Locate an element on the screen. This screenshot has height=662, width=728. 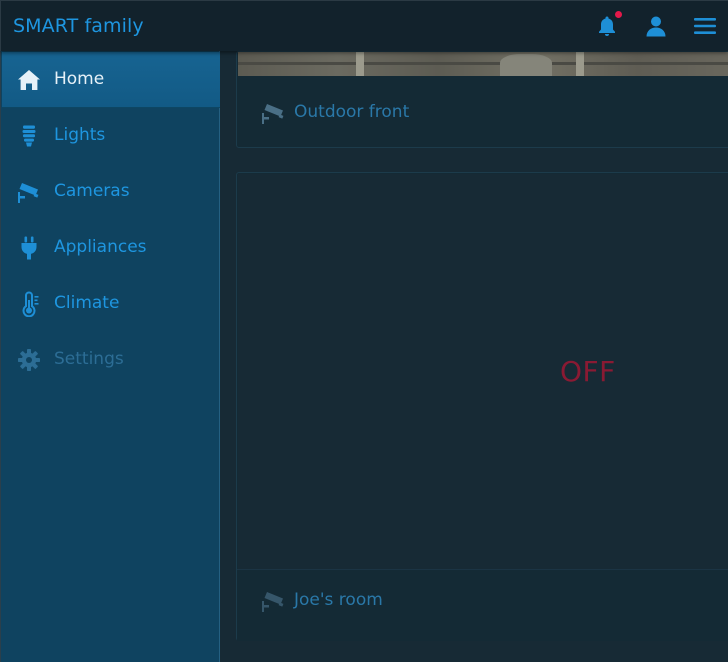
sidebar-item-label: Settings is located at coordinates (89, 359).